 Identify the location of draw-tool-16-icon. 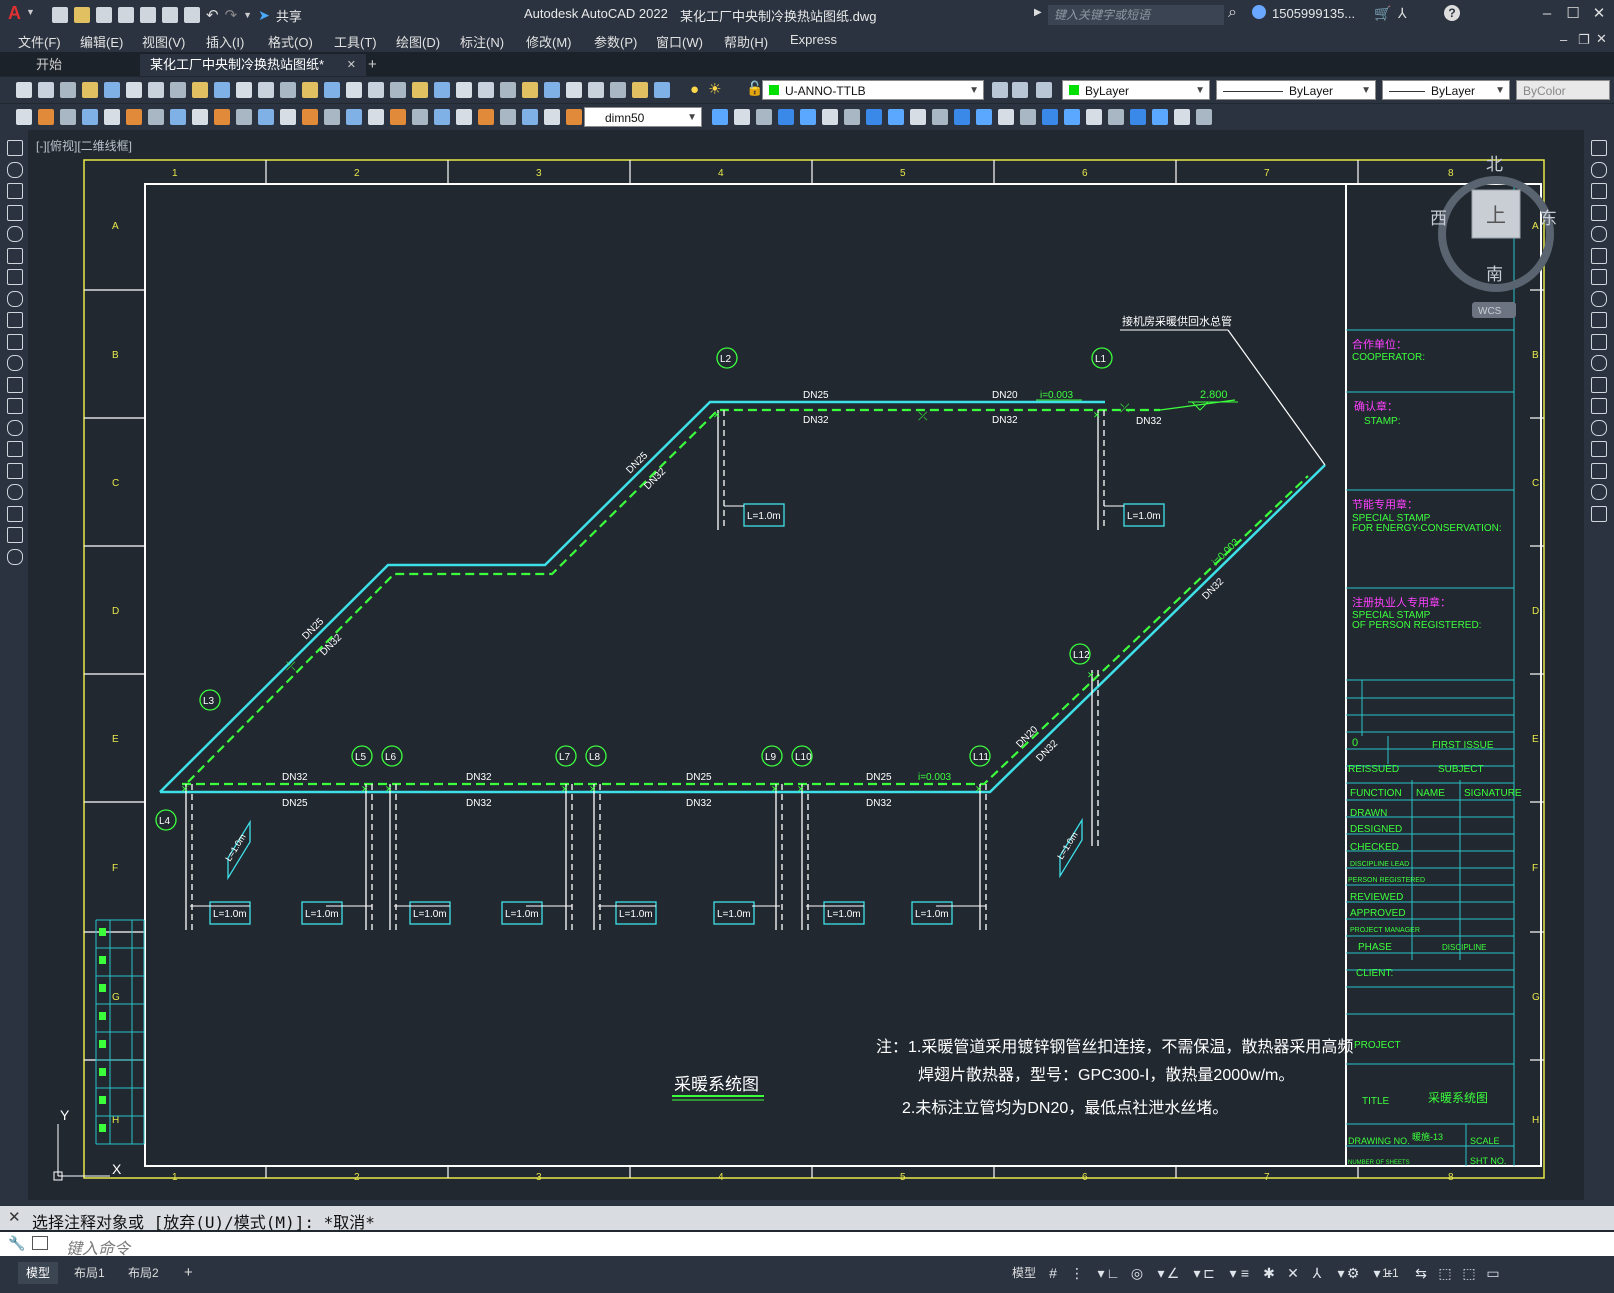
(15, 492).